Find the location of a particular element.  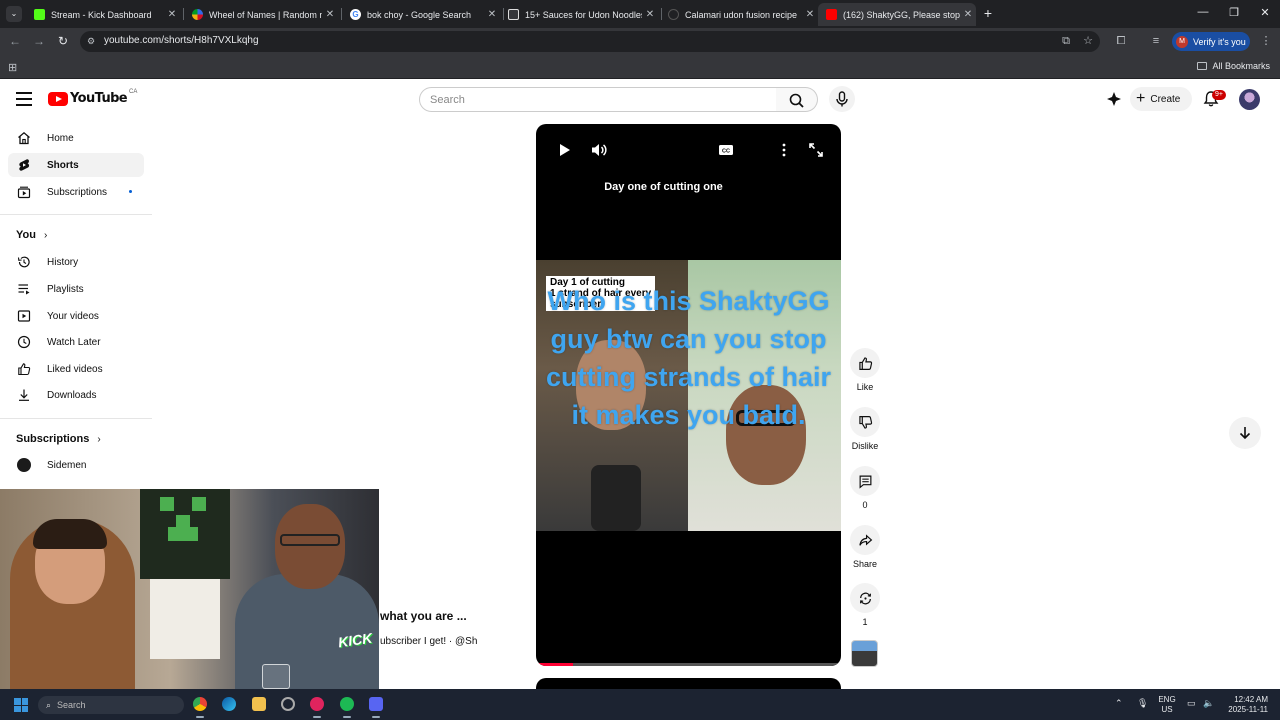

sidebar-item-playlists: Playlists is located at coordinates (76, 289).